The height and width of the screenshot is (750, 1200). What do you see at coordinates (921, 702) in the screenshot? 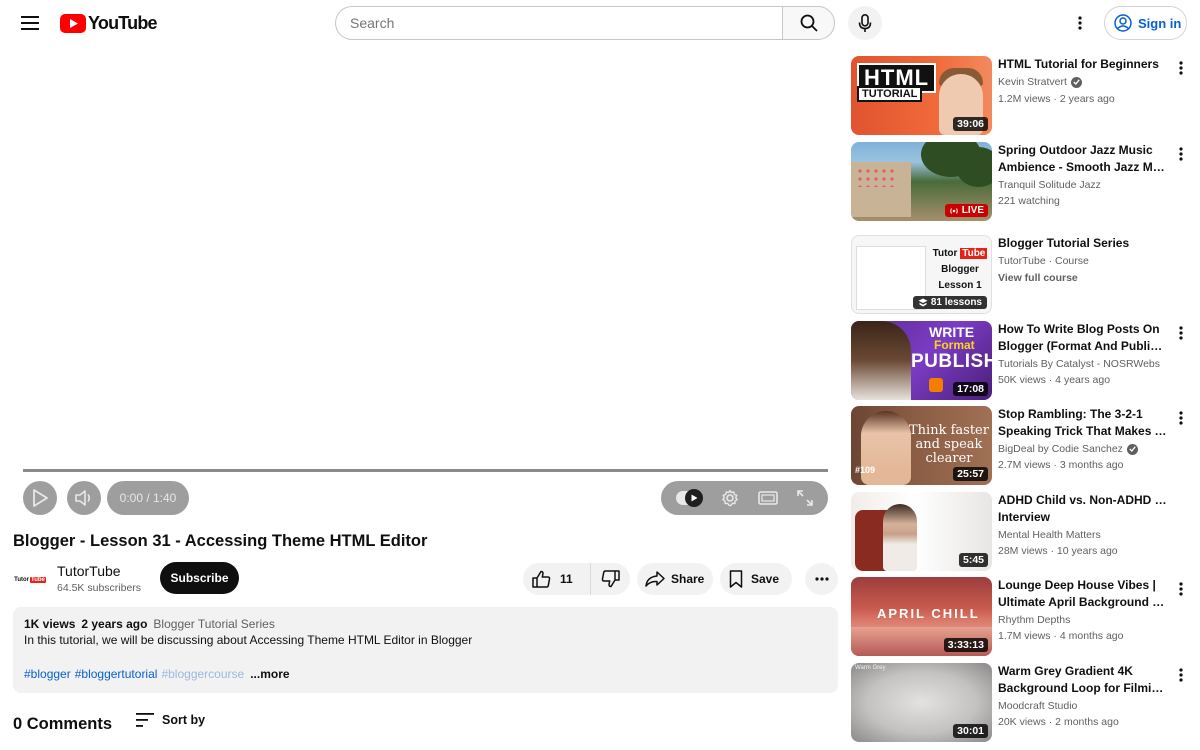
I see `video-thumbnail: Warm Grey 30:01` at bounding box center [921, 702].